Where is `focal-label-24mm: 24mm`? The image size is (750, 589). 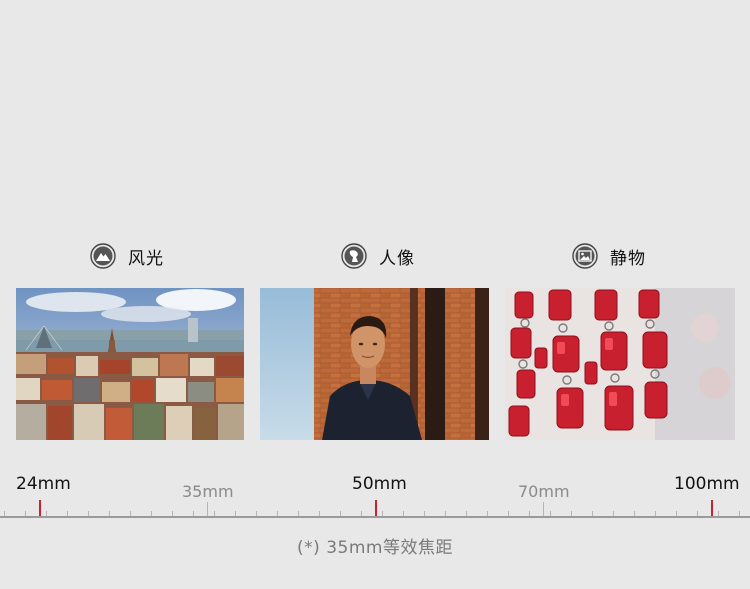
focal-label-24mm: 24mm is located at coordinates (43, 484).